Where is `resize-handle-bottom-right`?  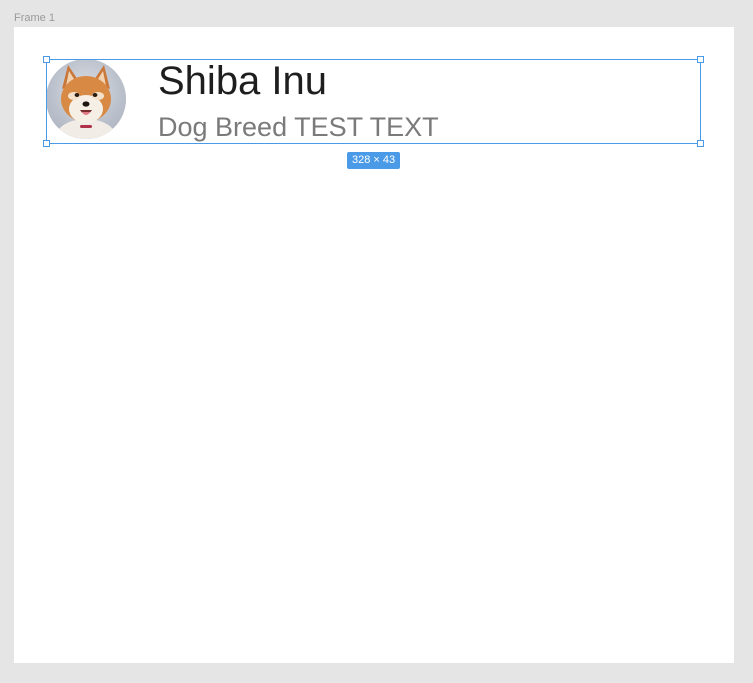 resize-handle-bottom-right is located at coordinates (700, 143).